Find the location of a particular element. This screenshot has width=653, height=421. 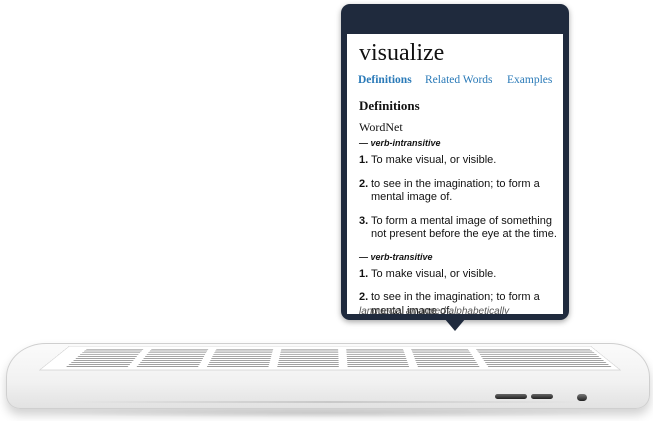

definition-number: 3. is located at coordinates (364, 220).